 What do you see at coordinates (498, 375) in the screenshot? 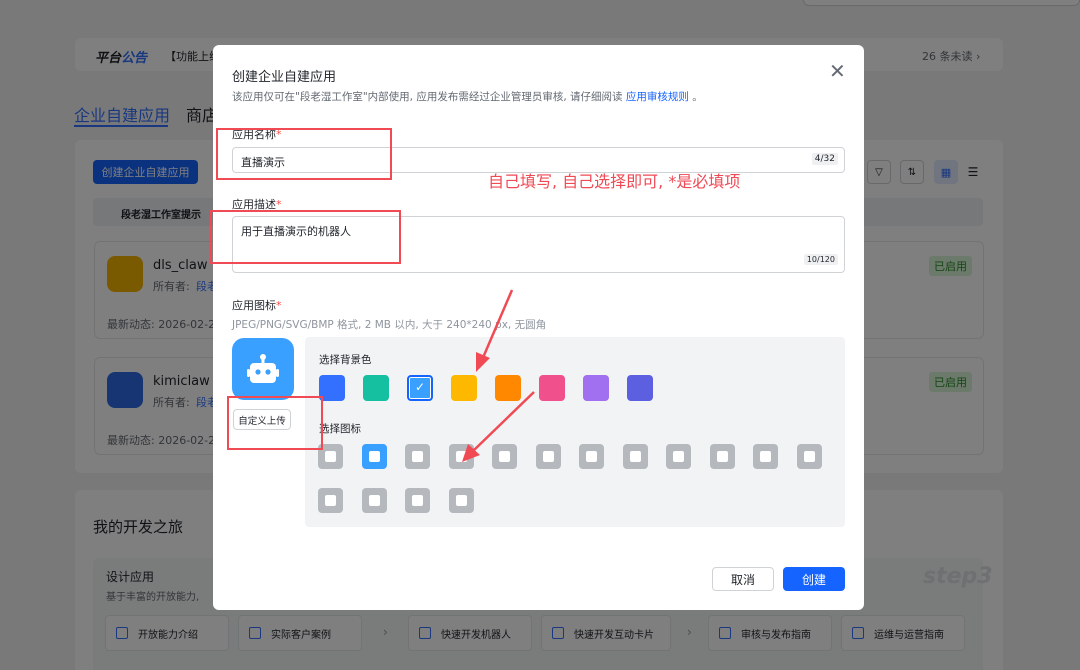
I see `annotation-arrows` at bounding box center [498, 375].